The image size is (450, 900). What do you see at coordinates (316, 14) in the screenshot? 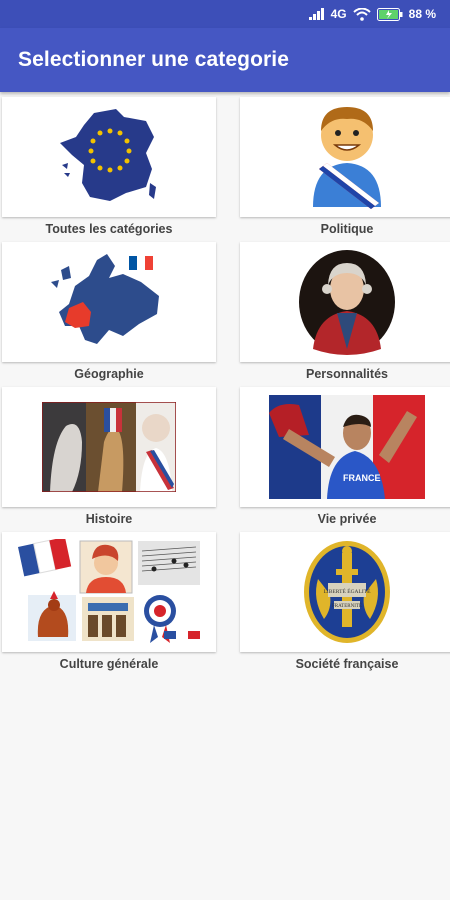
I see `signal-icon` at bounding box center [316, 14].